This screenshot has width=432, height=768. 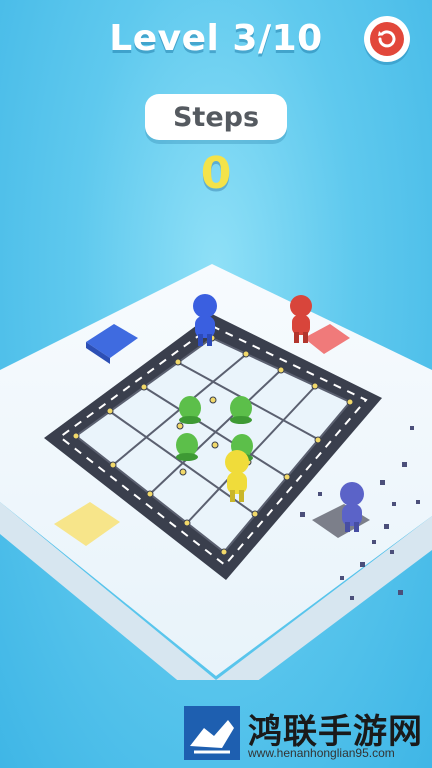 I want to click on restart-icon, so click(x=387, y=39).